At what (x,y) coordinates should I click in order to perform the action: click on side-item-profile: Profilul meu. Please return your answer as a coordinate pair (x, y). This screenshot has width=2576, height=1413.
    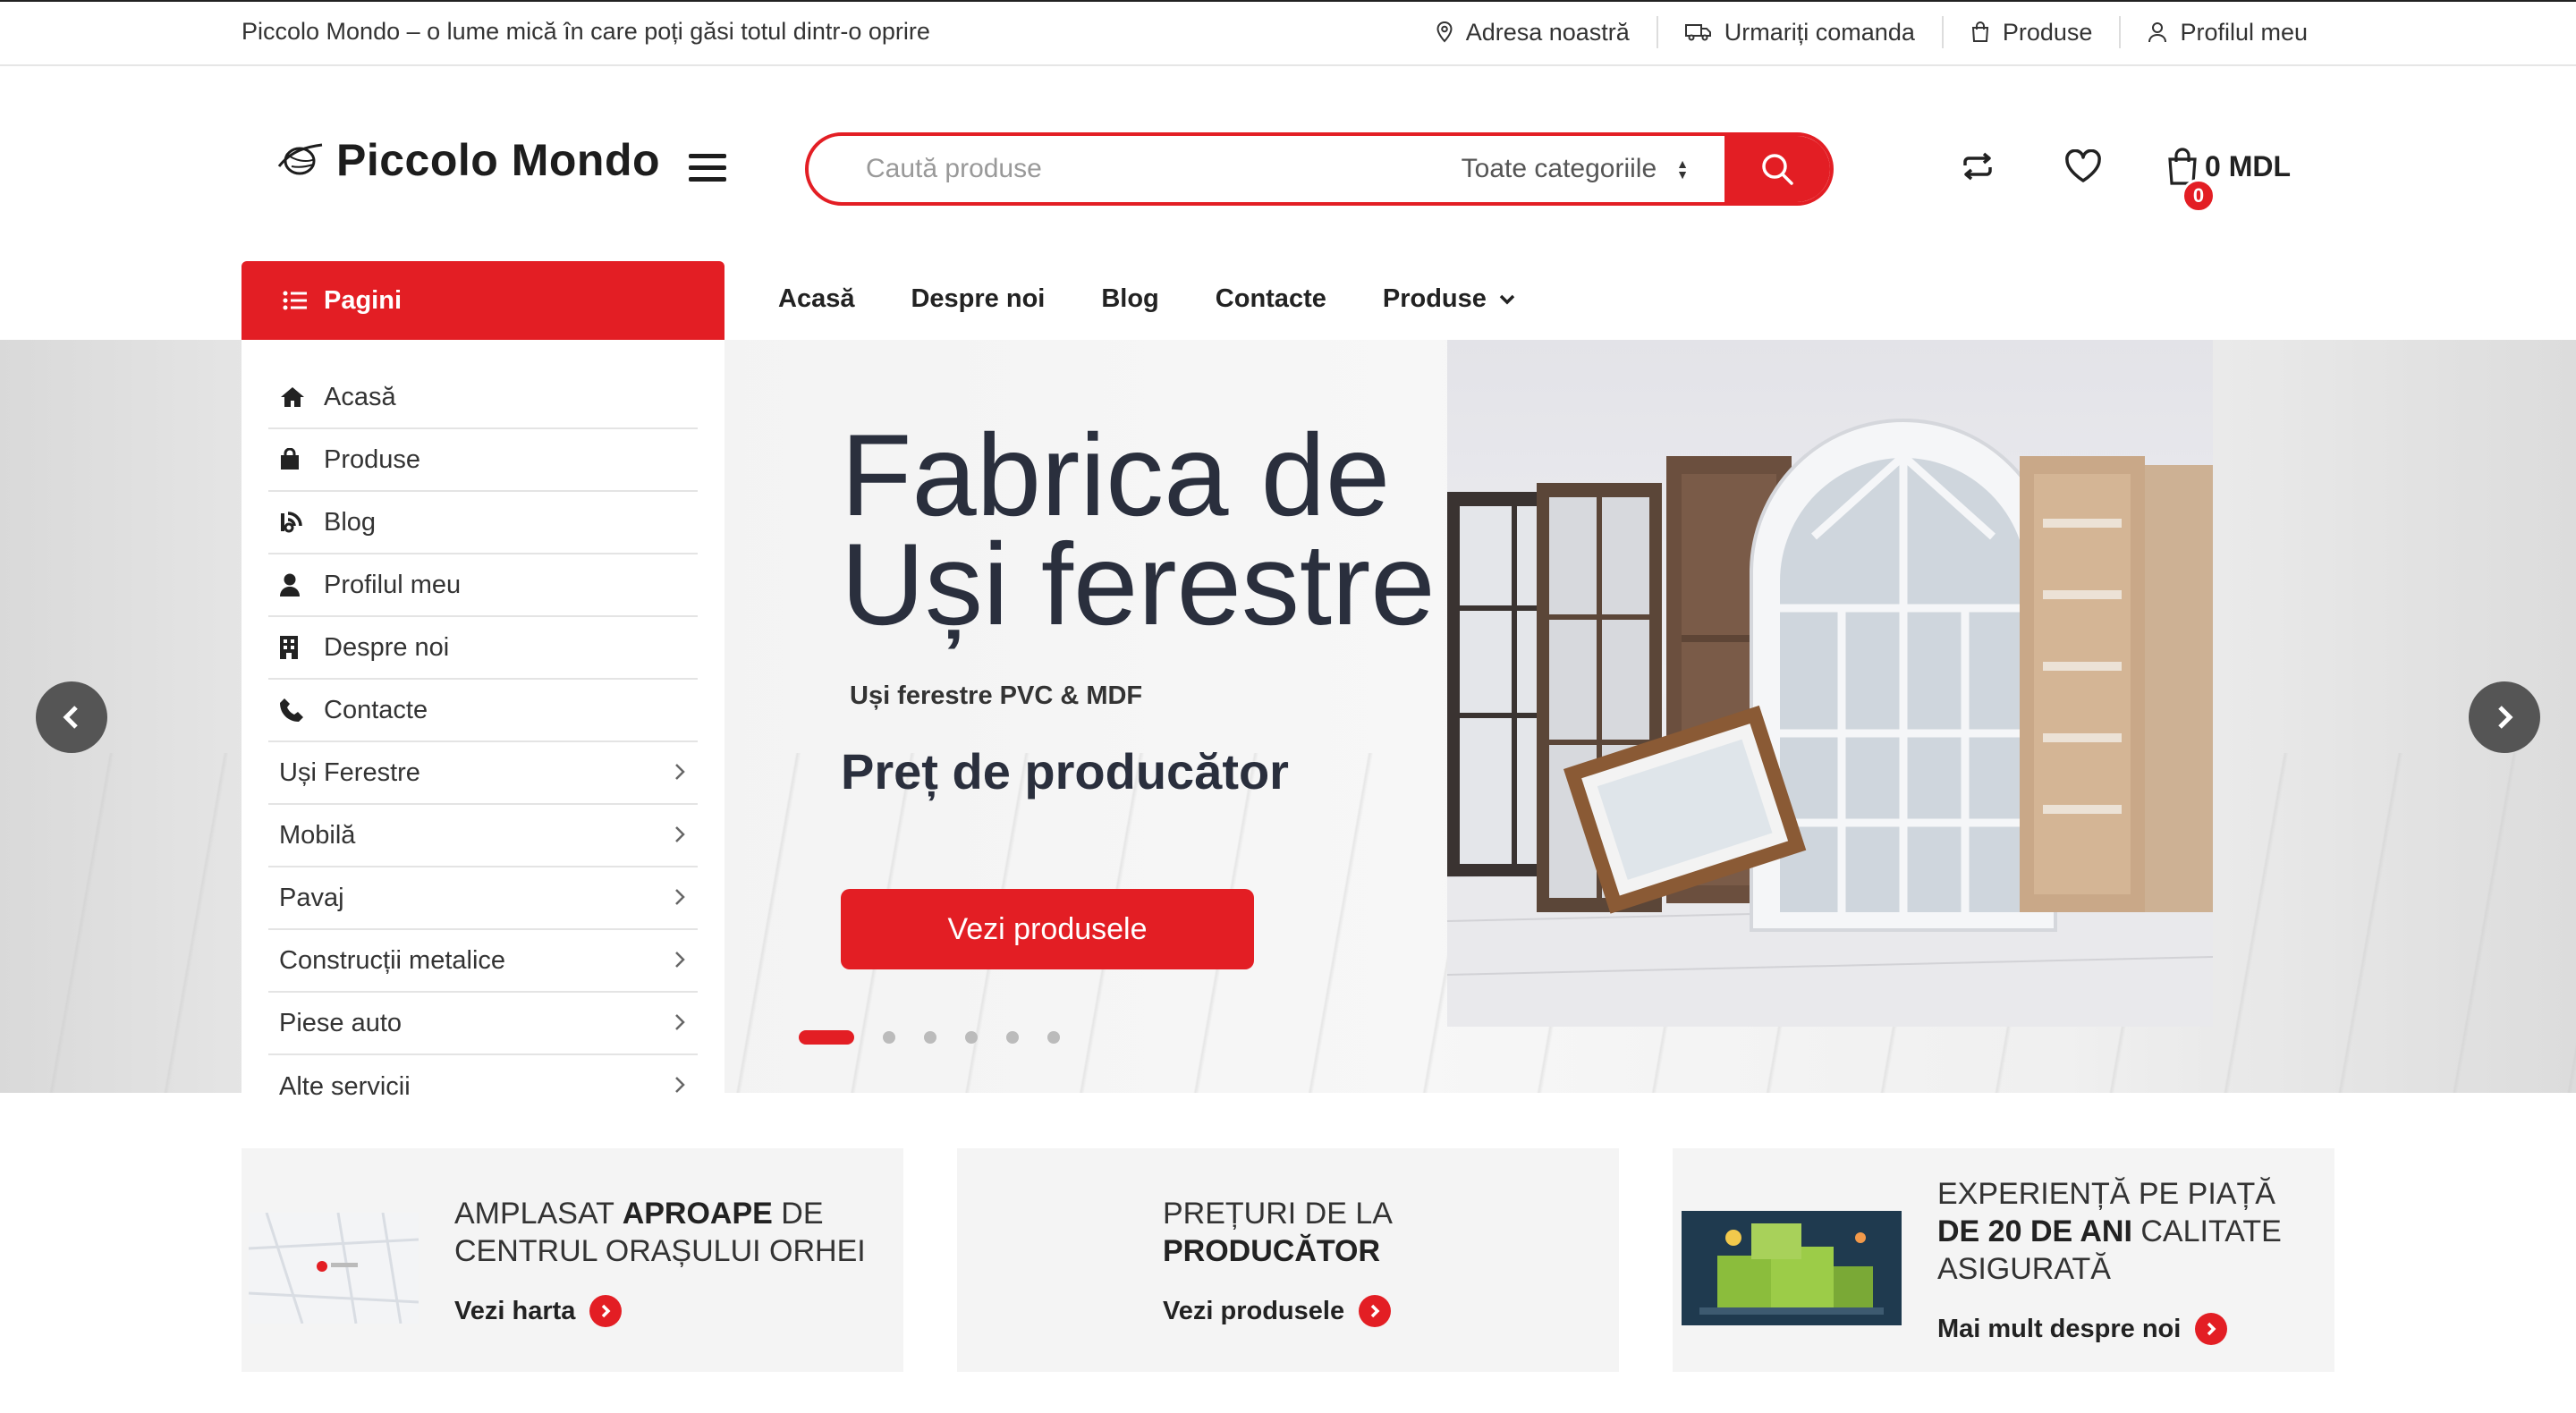
    Looking at the image, I should click on (483, 585).